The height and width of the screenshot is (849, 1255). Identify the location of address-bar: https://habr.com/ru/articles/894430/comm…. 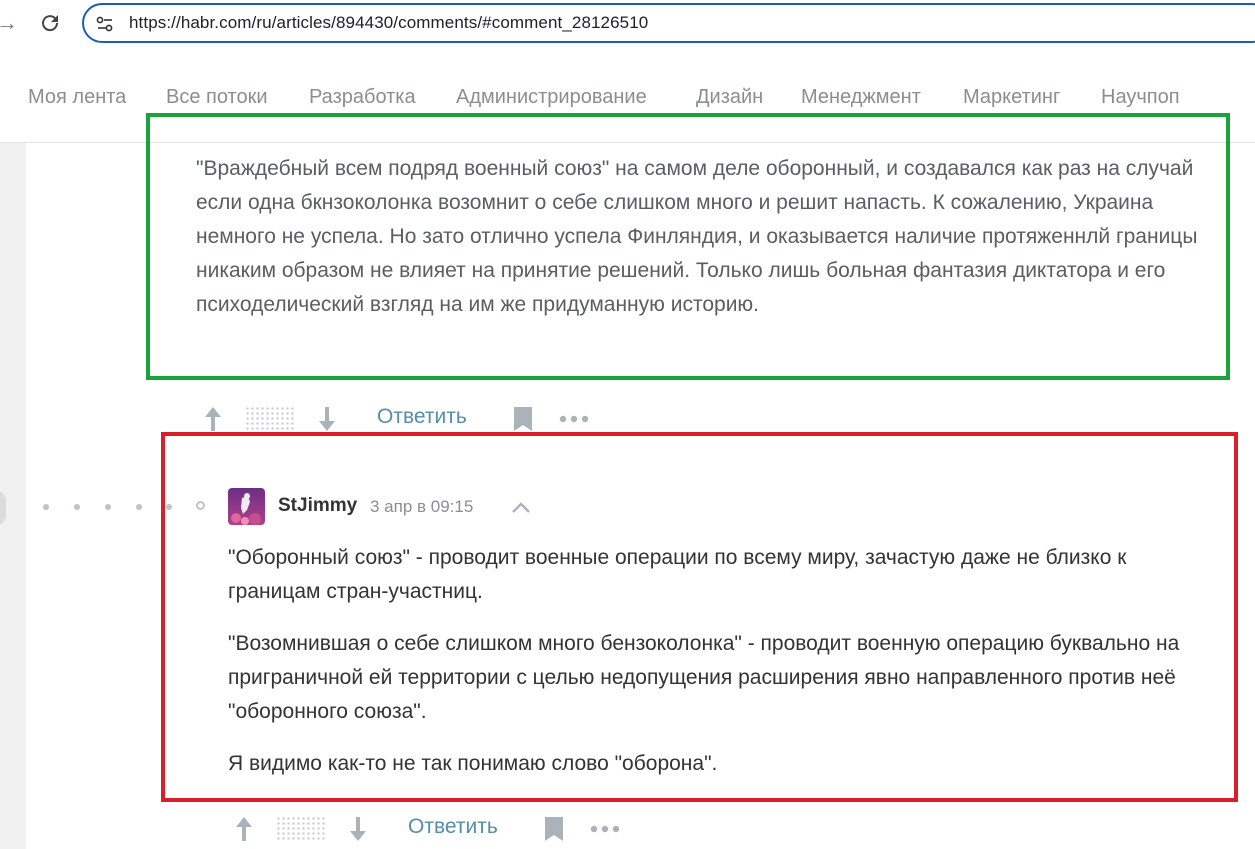
(668, 23).